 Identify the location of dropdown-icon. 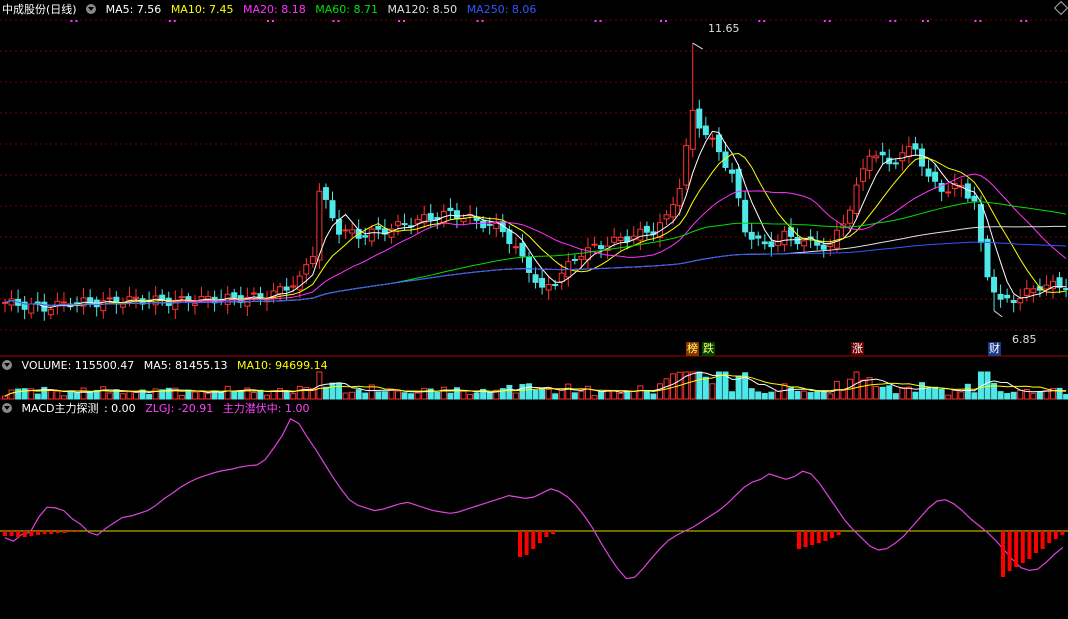
(91, 9).